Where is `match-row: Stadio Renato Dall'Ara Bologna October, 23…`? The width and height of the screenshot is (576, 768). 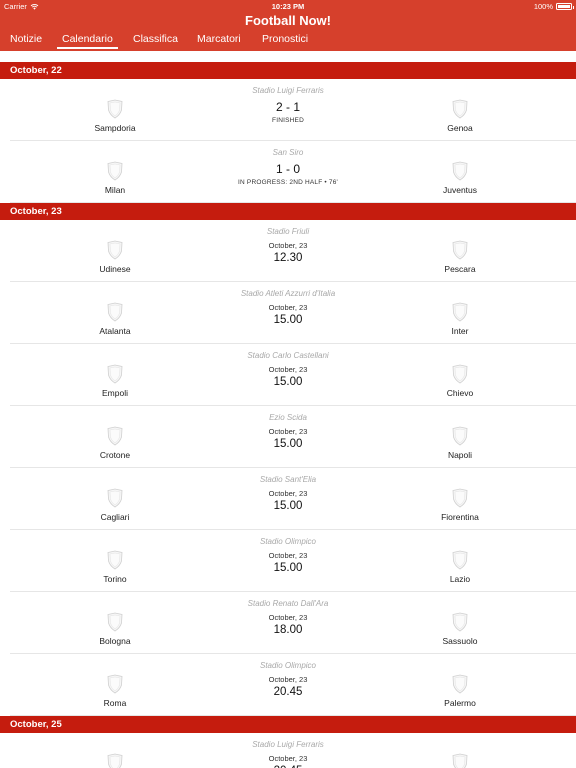 match-row: Stadio Renato Dall'Ara Bologna October, 23… is located at coordinates (288, 623).